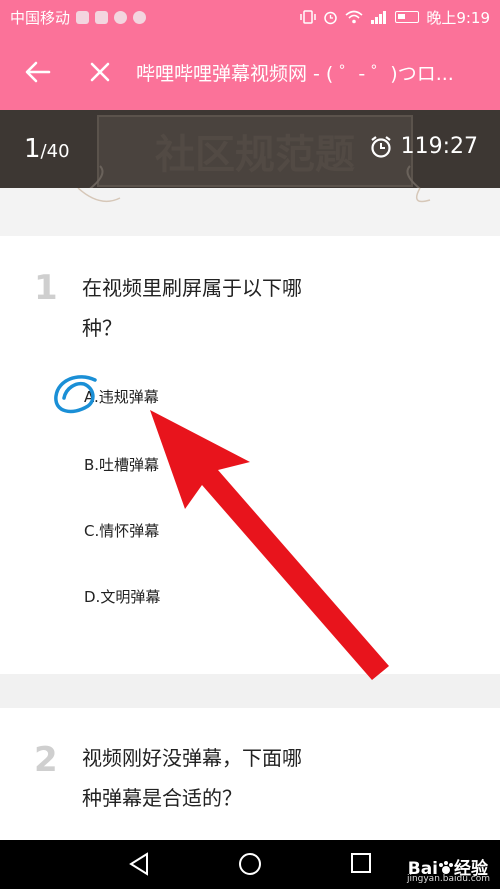 Image resolution: width=500 pixels, height=889 pixels. I want to click on option-c: C.情怀弹幕, so click(121, 530).